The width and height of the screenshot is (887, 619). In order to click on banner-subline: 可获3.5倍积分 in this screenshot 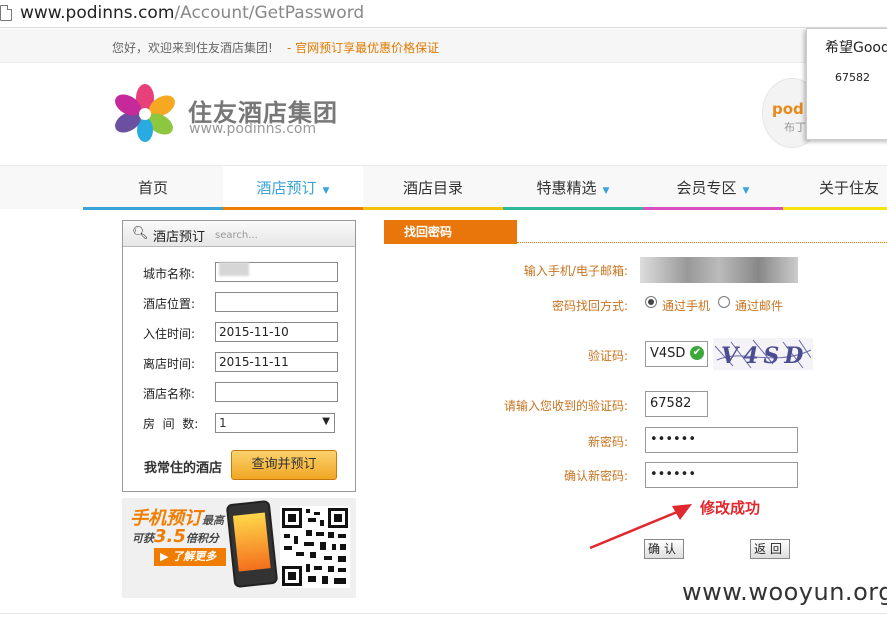, I will do `click(175, 536)`.